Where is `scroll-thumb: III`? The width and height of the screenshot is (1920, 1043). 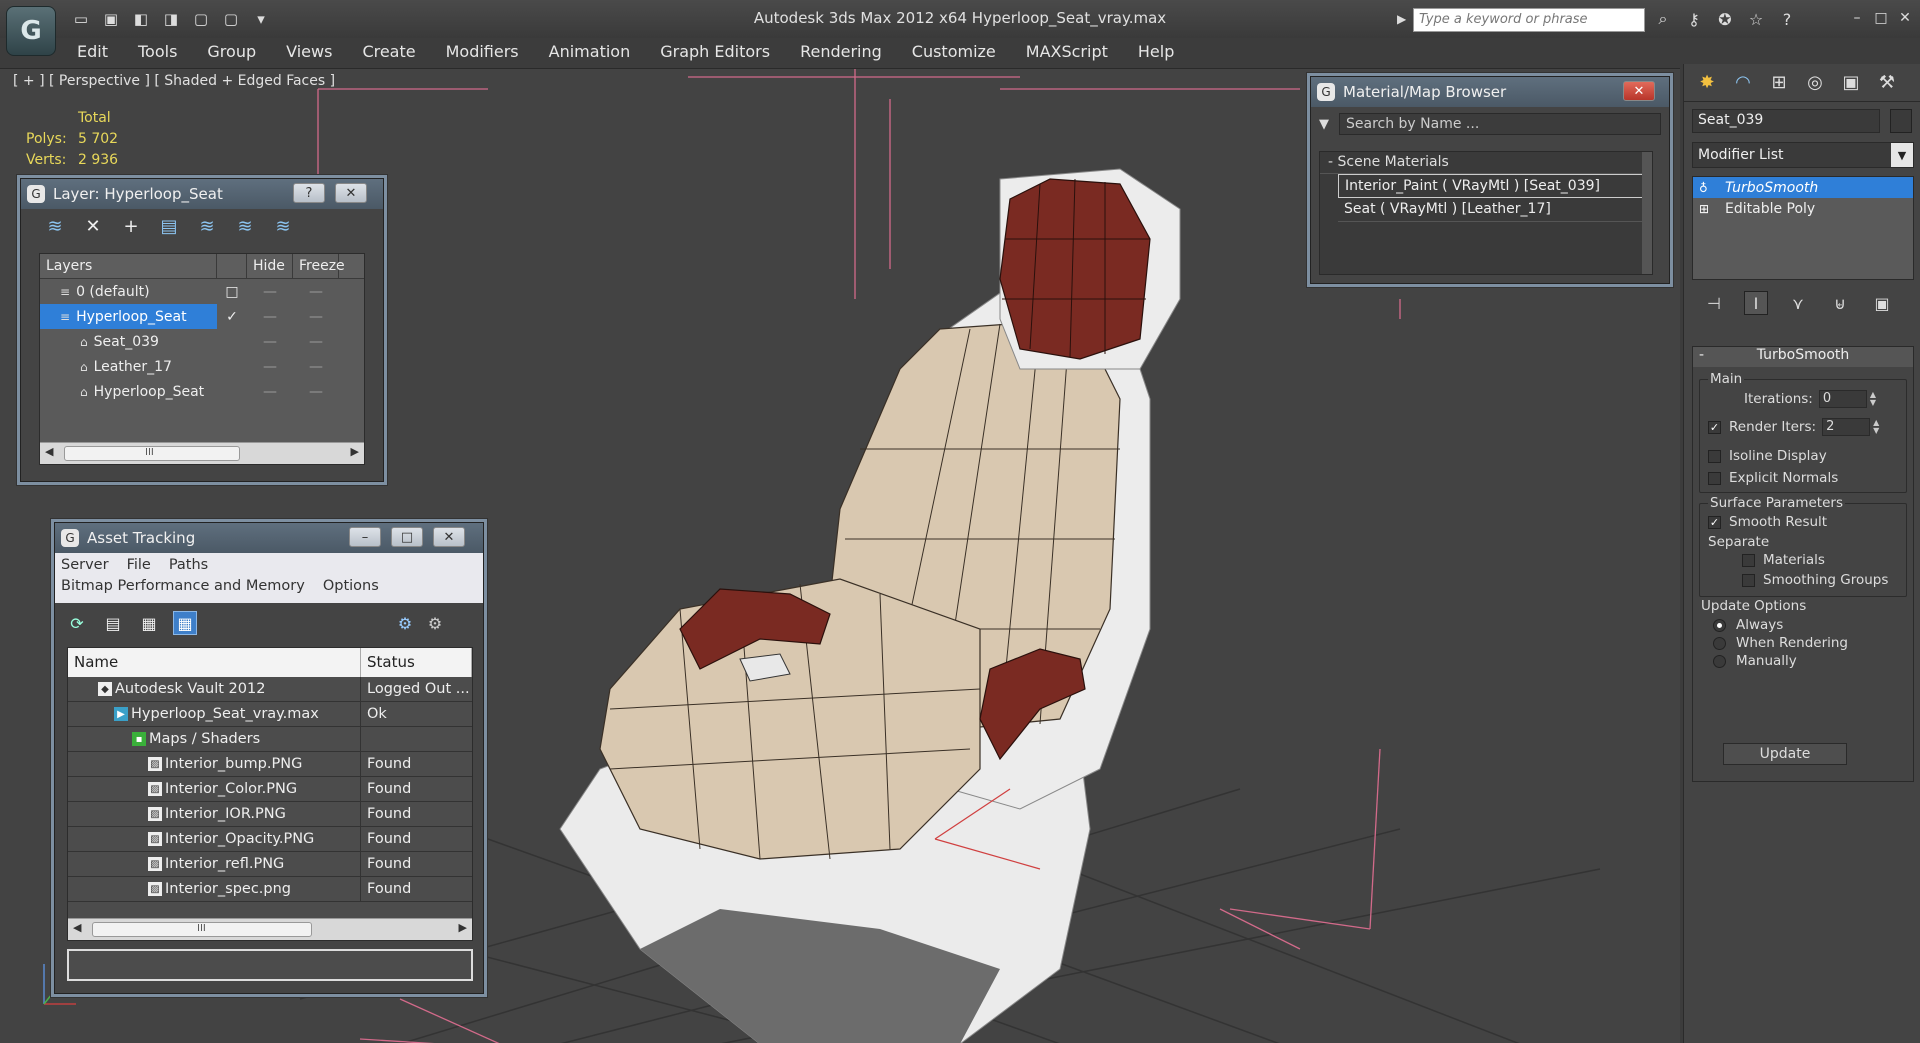 scroll-thumb: III is located at coordinates (152, 453).